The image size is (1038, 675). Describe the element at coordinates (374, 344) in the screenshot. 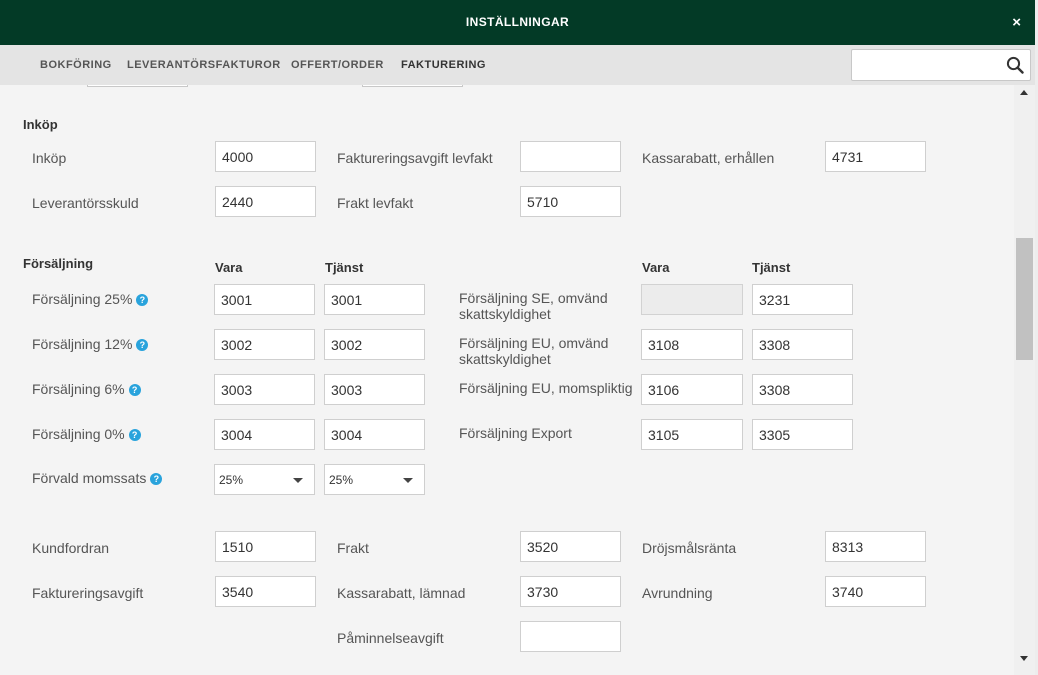

I see `field-forsaljning-12-tjanst` at that location.